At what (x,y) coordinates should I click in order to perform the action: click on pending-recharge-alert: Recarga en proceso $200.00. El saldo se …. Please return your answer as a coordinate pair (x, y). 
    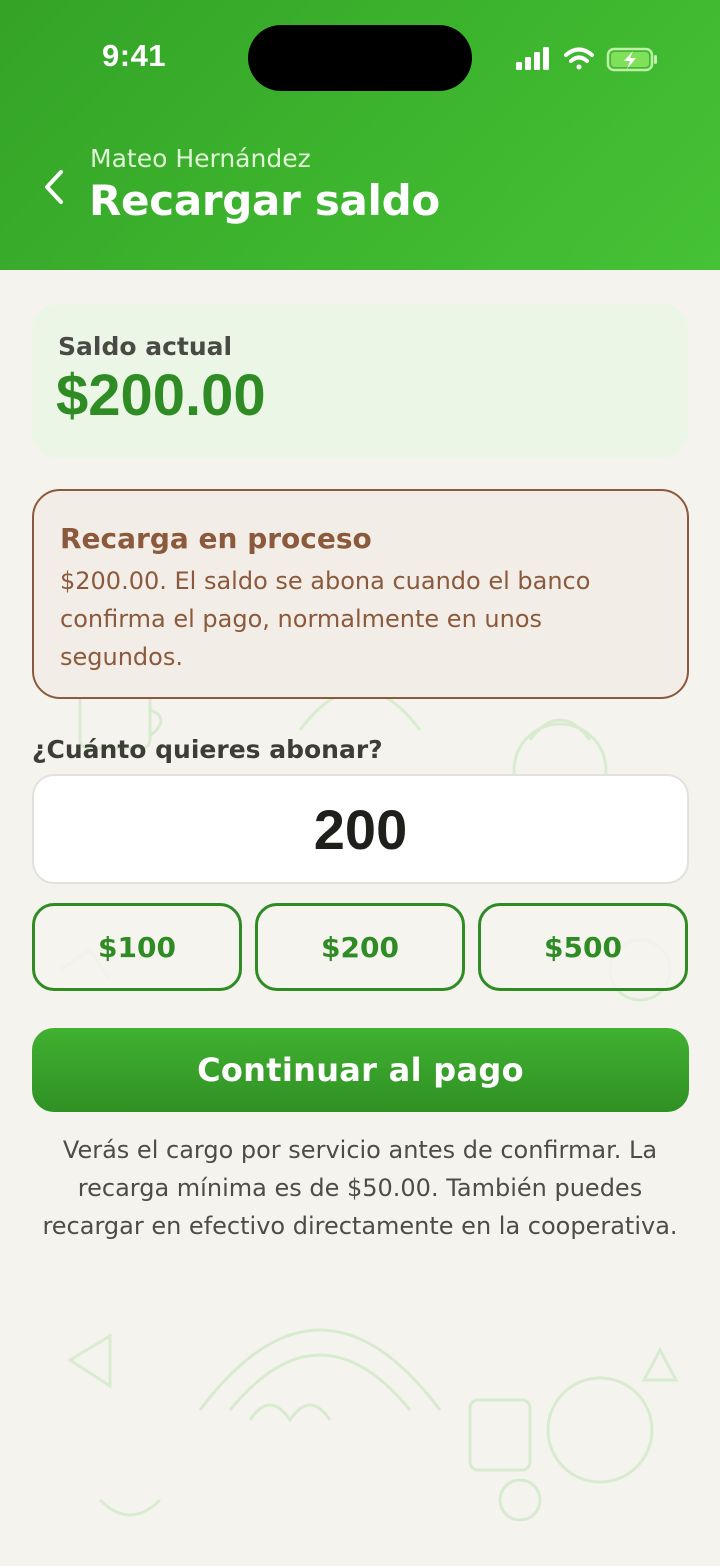
    Looking at the image, I should click on (360, 594).